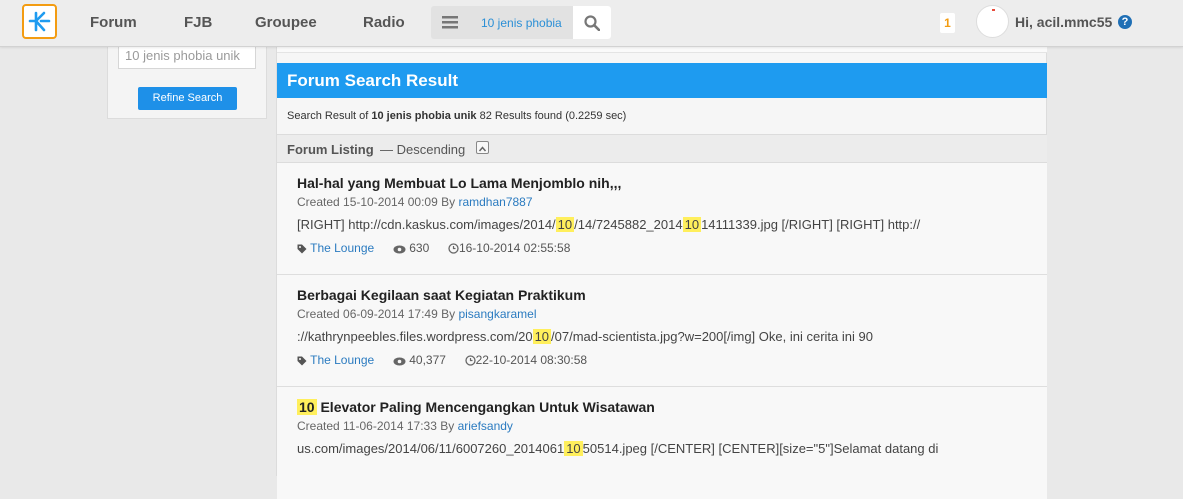 The image size is (1183, 499). Describe the element at coordinates (427, 360) in the screenshot. I see `thread-views: 40,377` at that location.